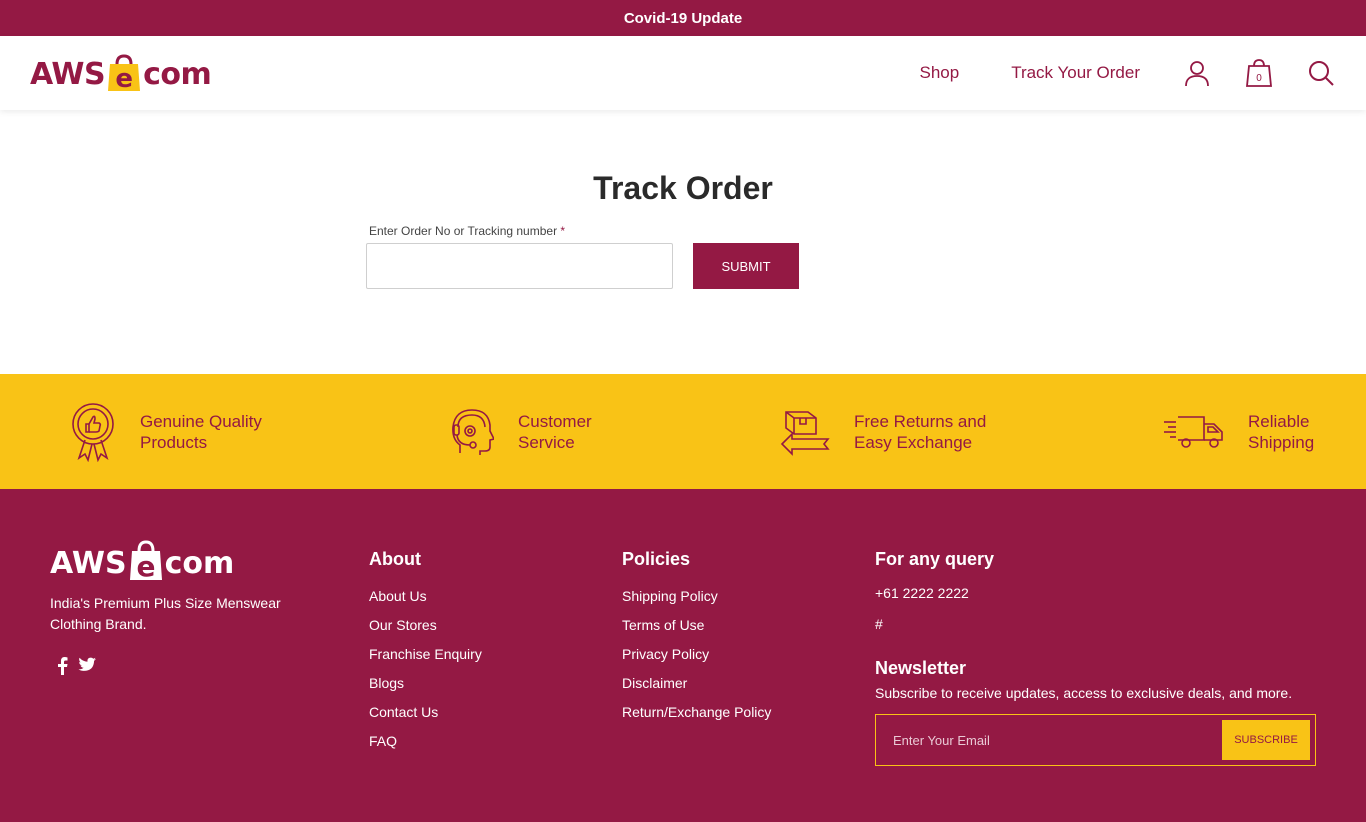 The image size is (1366, 822). I want to click on footer-logo-bag-icon: e, so click(146, 561).